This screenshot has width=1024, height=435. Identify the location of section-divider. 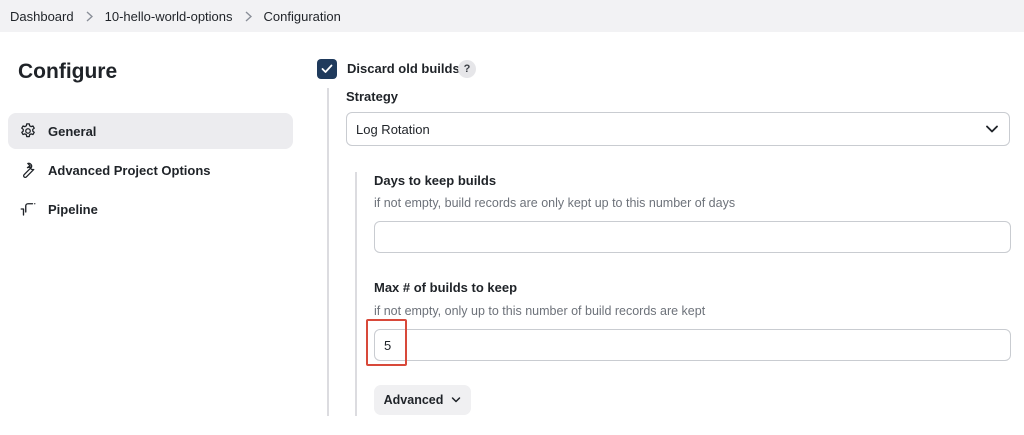
(328, 252).